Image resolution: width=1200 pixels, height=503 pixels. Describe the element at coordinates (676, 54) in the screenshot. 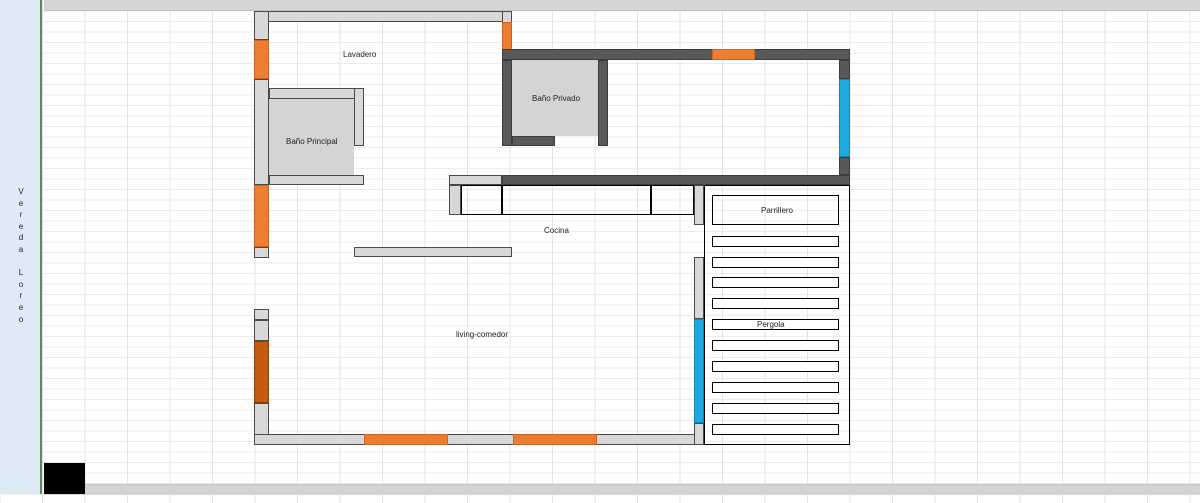

I see `wall-dark-top` at that location.